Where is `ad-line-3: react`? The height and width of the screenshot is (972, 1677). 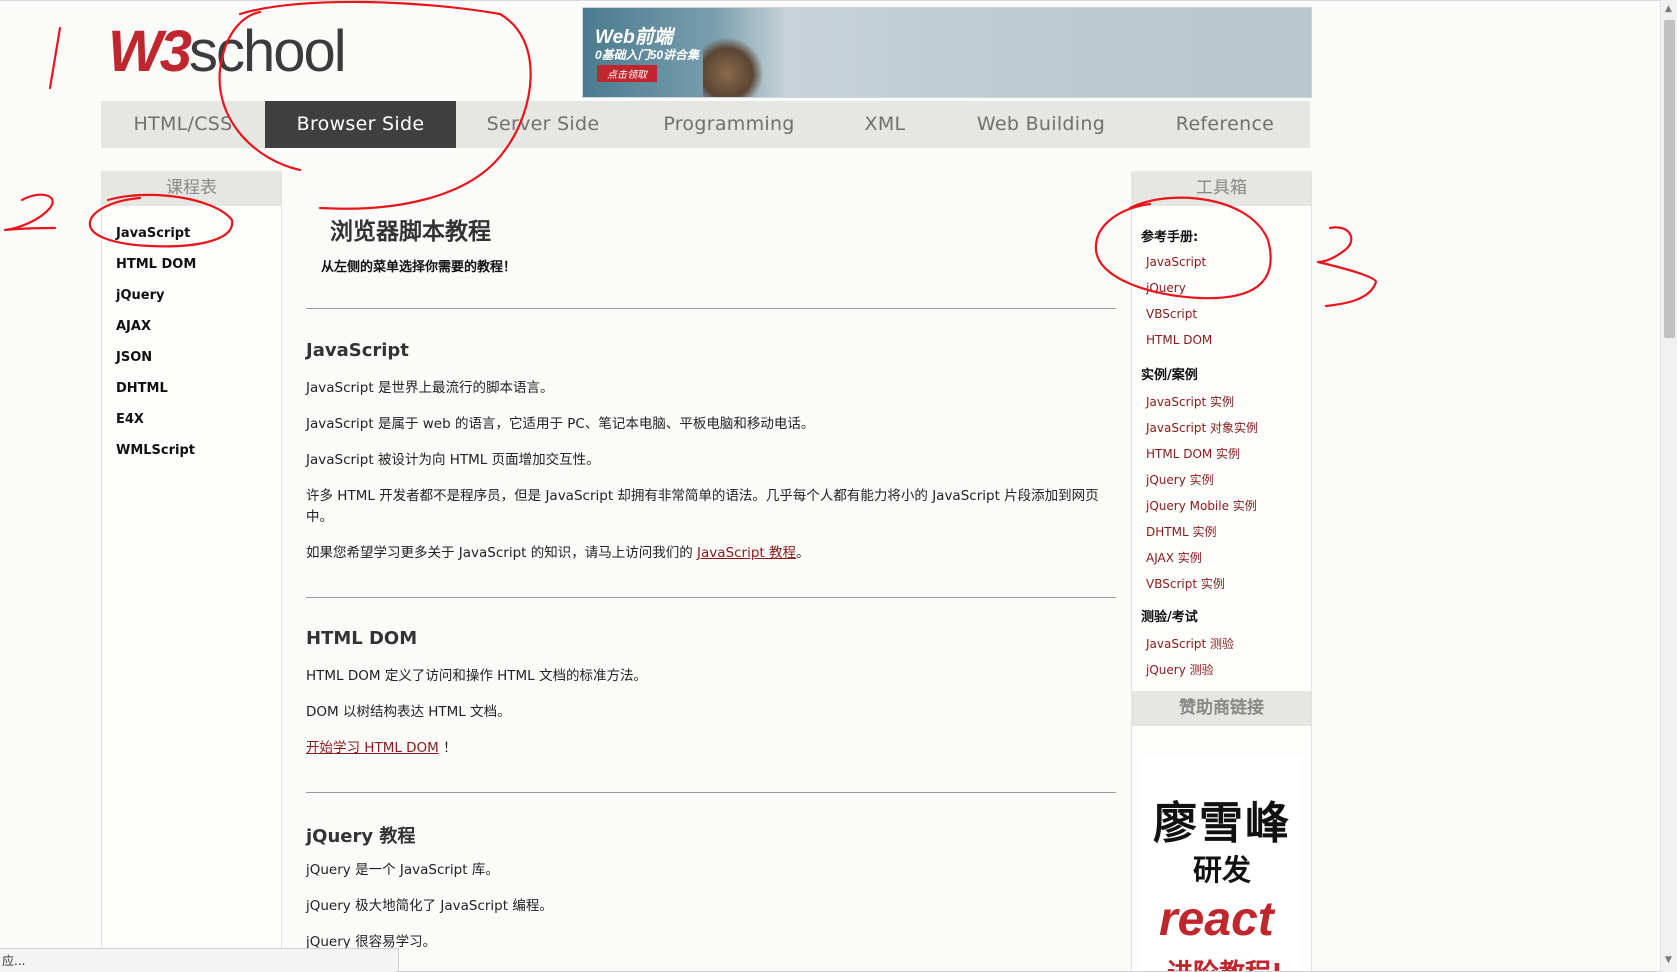
ad-line-3: react is located at coordinates (1216, 919).